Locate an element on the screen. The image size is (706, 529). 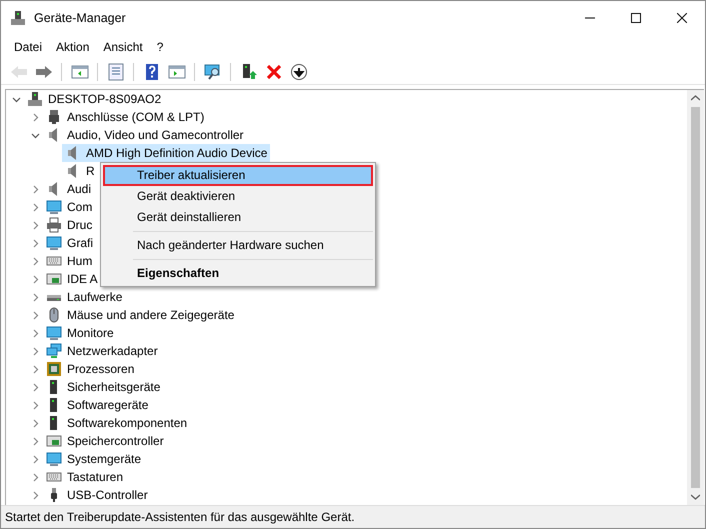
device-label: Hum is located at coordinates (79, 261).